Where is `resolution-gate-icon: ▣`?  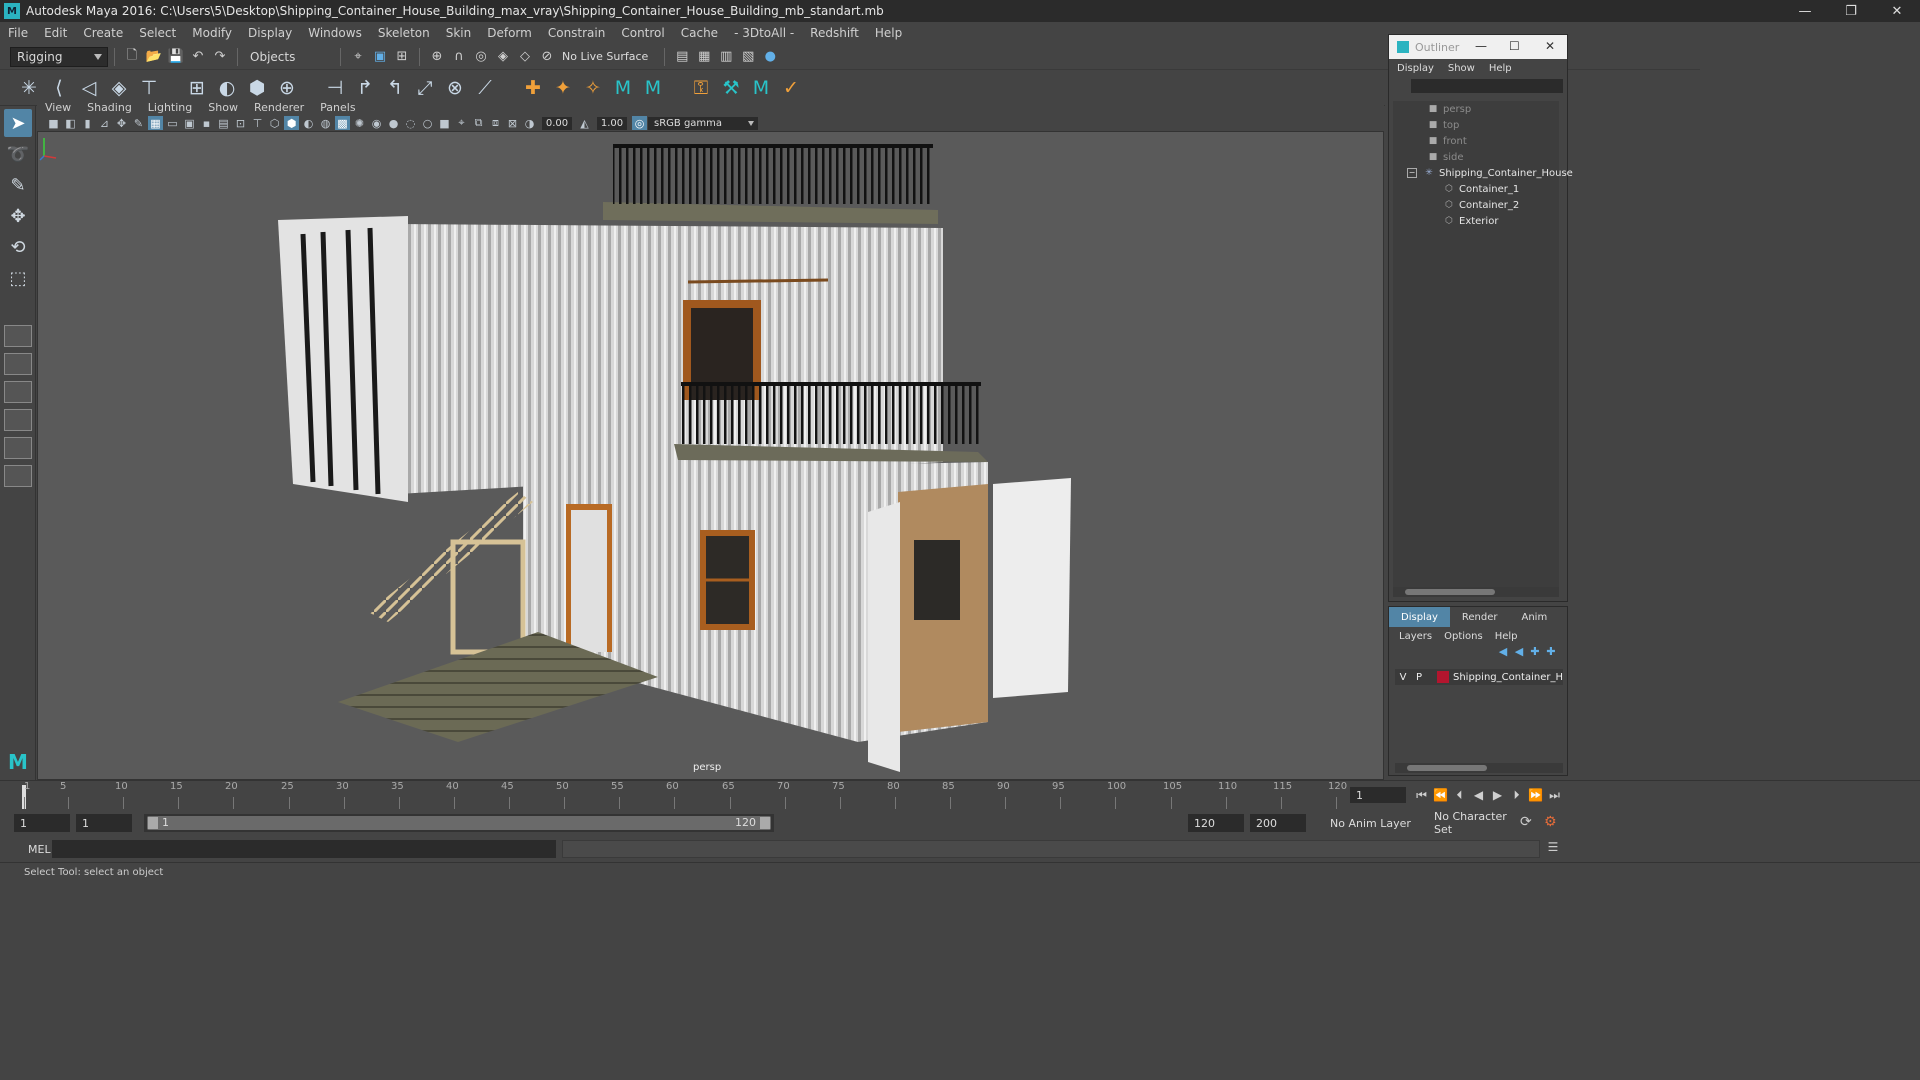
resolution-gate-icon: ▣ is located at coordinates (189, 123).